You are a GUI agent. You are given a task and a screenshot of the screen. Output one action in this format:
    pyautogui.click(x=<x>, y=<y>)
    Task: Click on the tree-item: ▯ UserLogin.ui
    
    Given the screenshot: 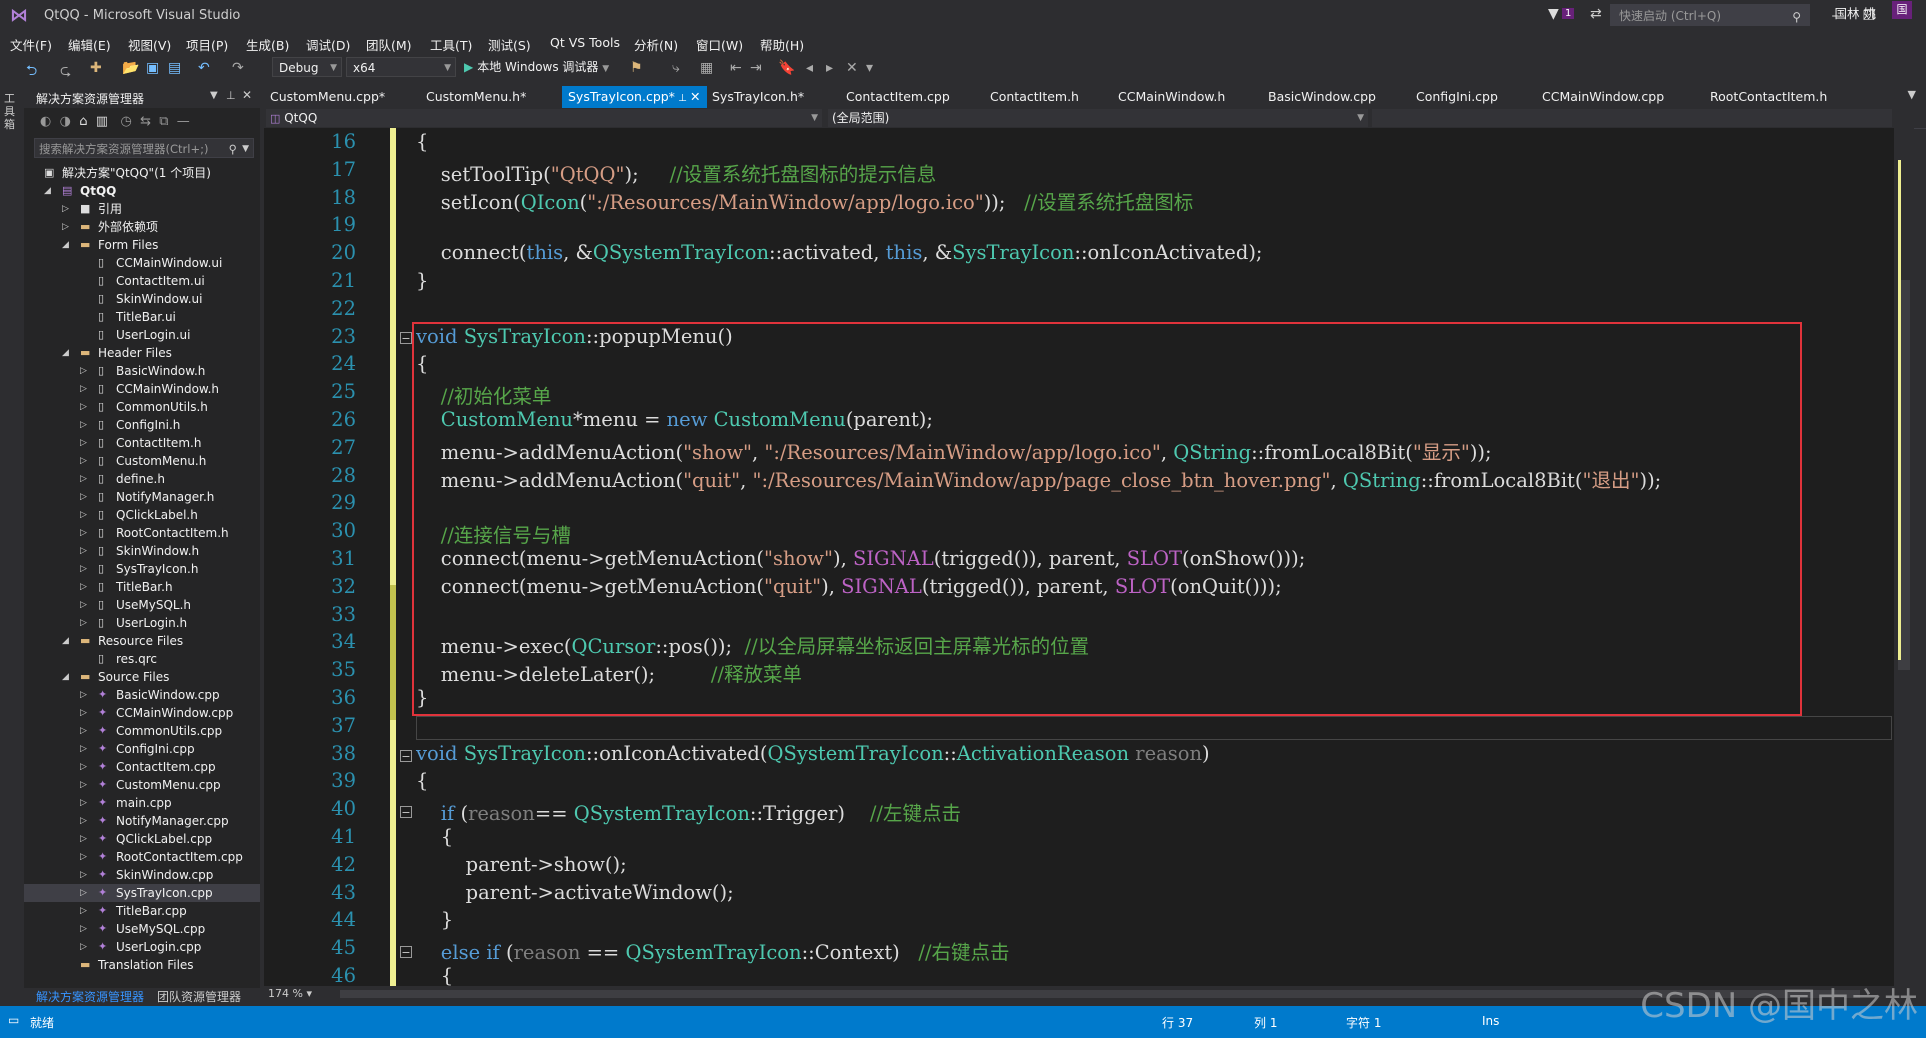 What is the action you would take?
    pyautogui.click(x=142, y=335)
    